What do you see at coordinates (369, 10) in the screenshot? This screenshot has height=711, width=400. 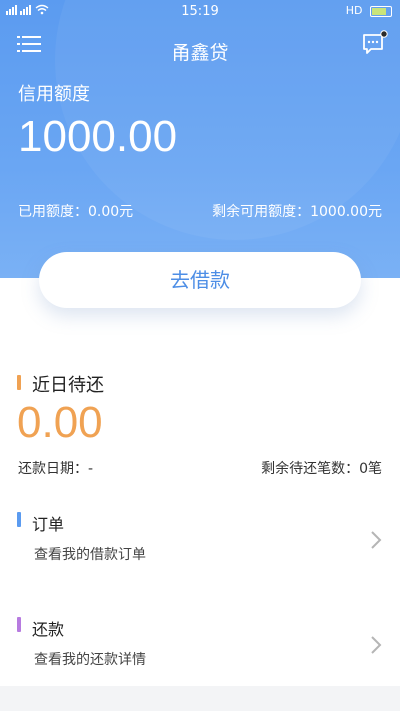 I see `status-right: HD` at bounding box center [369, 10].